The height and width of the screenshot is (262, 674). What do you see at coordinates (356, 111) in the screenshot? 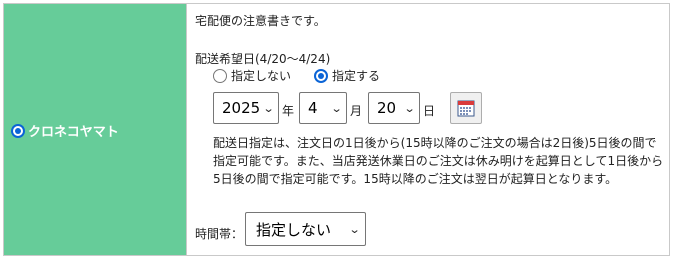
I see `month-unit: 月` at bounding box center [356, 111].